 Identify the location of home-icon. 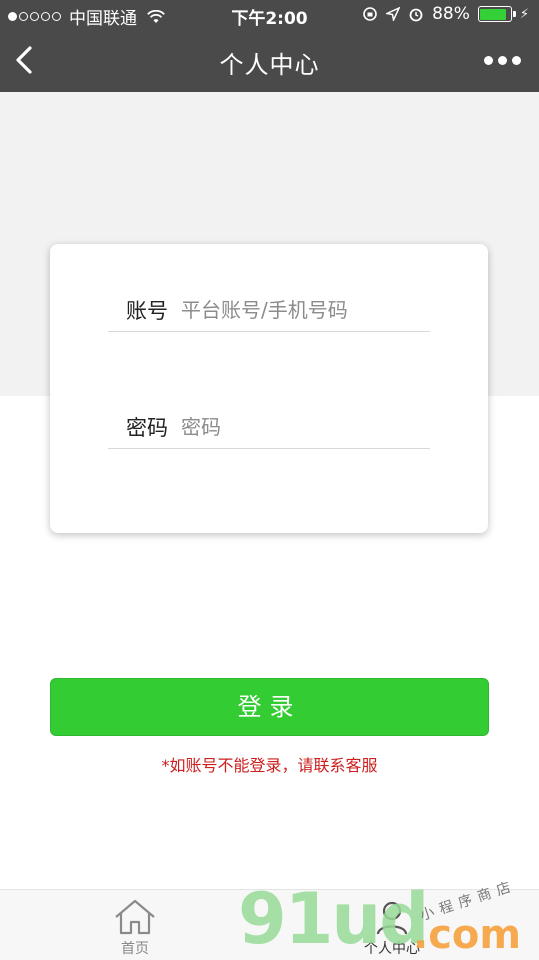
(135, 917).